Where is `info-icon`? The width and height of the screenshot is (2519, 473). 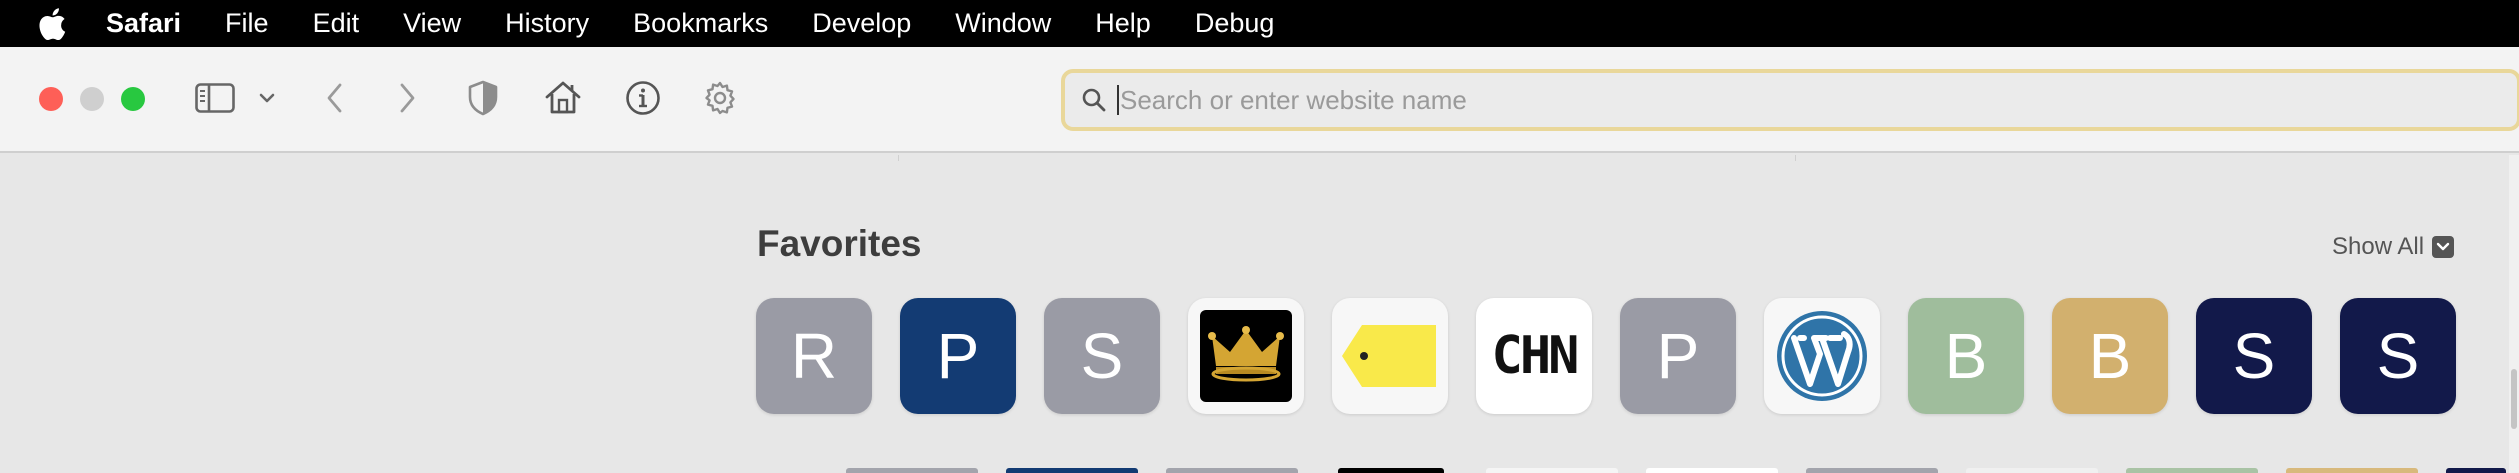 info-icon is located at coordinates (643, 98).